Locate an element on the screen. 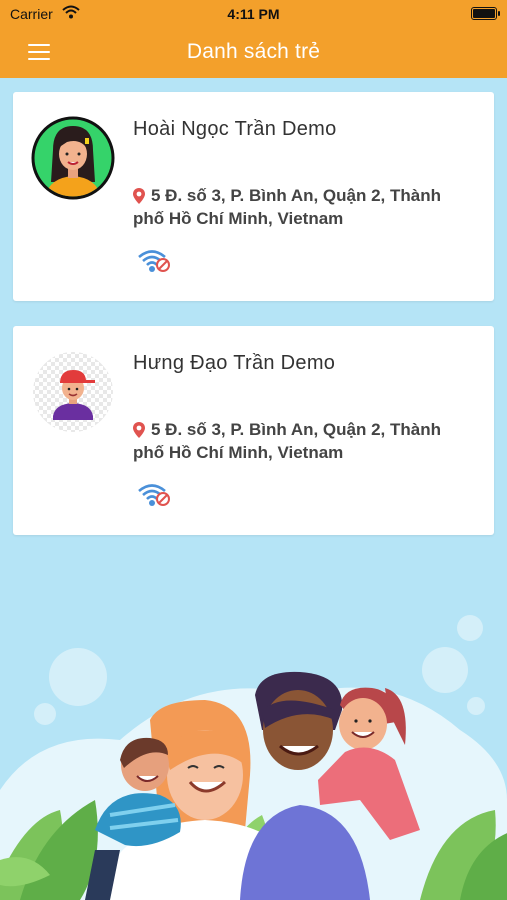 The image size is (507, 900). page-title: Danh sách trẻ is located at coordinates (253, 51).